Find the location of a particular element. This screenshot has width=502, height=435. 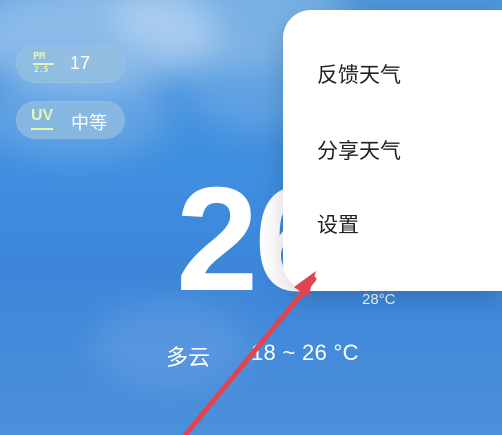

temperature-range: 18 ~ 26 °C is located at coordinates (305, 352).